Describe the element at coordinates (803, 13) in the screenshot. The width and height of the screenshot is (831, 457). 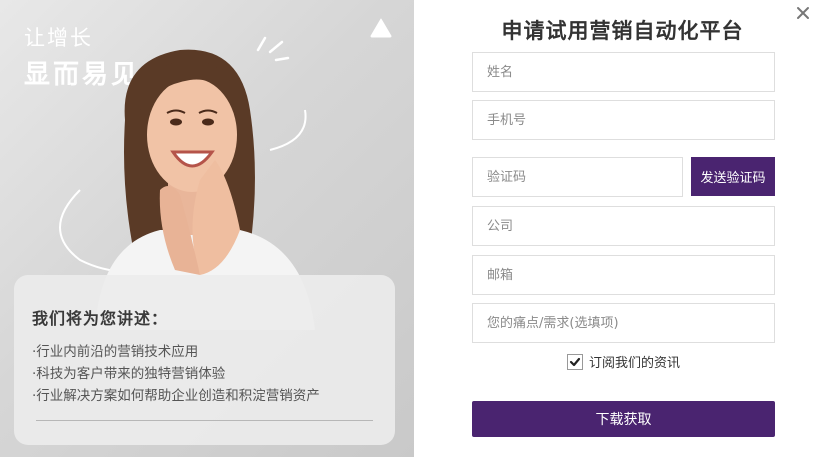
I see `close-icon` at that location.